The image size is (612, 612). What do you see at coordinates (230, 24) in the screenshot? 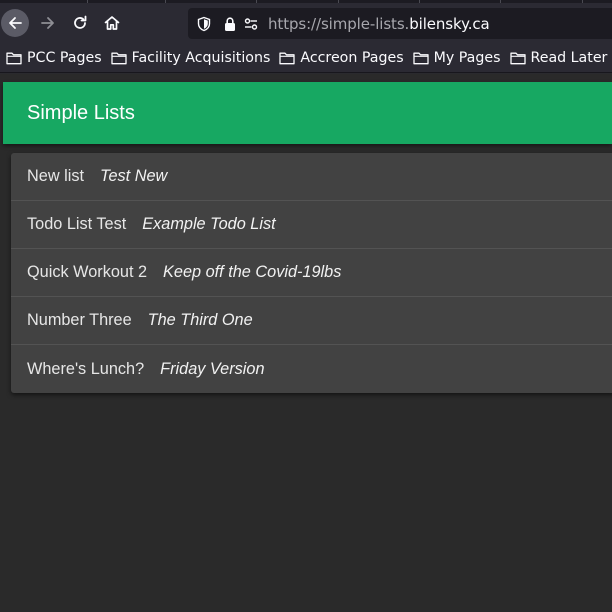
I see `lock-icon` at bounding box center [230, 24].